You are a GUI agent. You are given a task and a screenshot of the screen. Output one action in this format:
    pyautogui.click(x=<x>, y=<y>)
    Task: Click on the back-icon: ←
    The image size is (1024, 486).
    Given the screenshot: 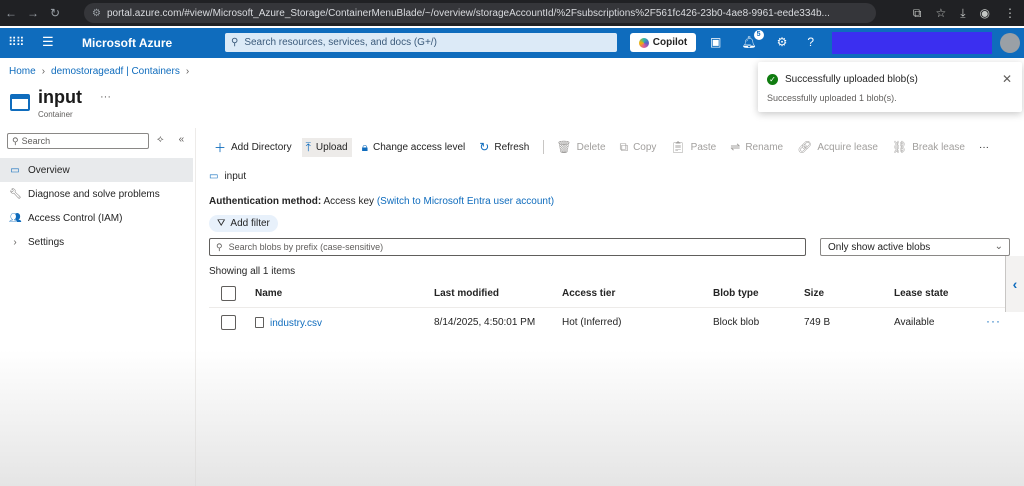 What is the action you would take?
    pyautogui.click(x=11, y=13)
    